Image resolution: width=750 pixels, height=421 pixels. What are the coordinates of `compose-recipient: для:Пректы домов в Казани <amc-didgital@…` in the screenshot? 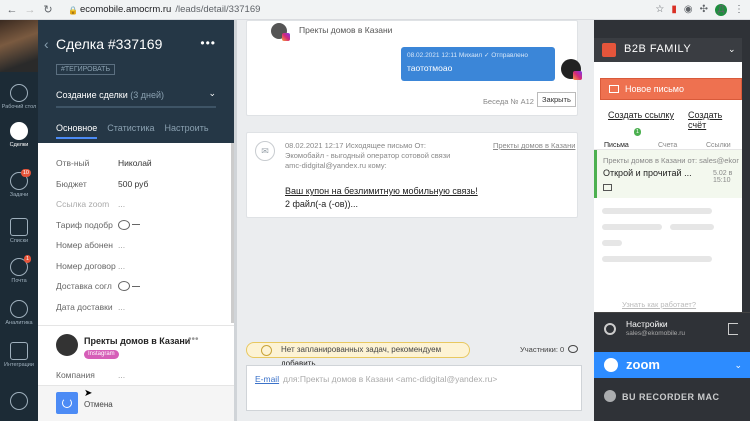 It's located at (390, 379).